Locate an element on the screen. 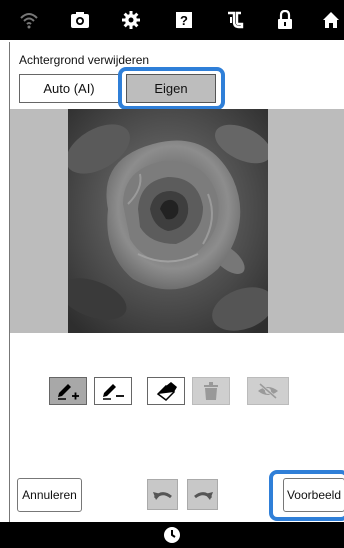 This screenshot has height=548, width=344. trash-icon is located at coordinates (211, 391).